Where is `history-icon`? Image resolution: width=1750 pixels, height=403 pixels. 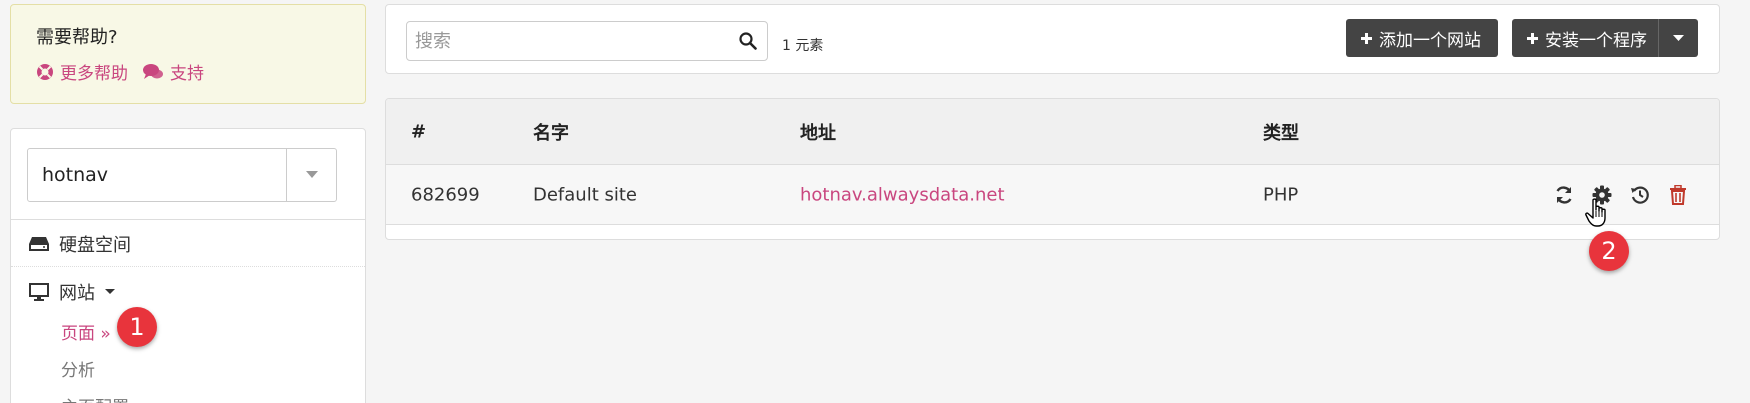
history-icon is located at coordinates (1640, 195).